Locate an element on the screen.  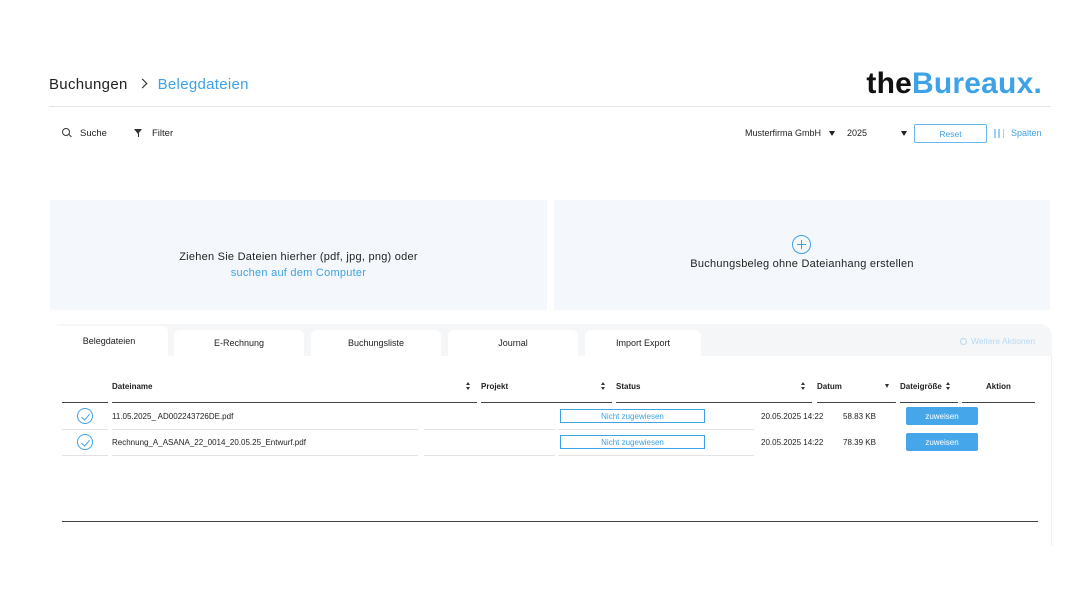
column-header-size-label: Dateigröße is located at coordinates (921, 386).